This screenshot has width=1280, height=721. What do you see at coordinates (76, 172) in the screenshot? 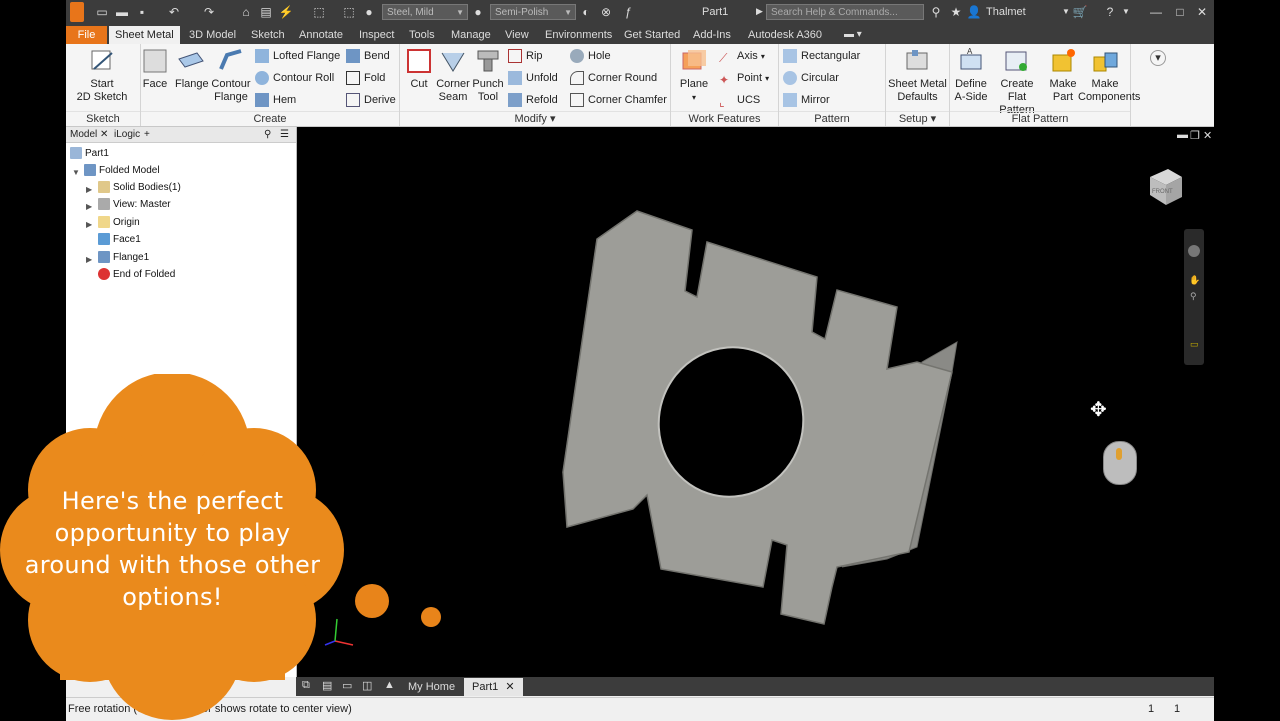
I see `collapse-icon: ▼` at bounding box center [76, 172].